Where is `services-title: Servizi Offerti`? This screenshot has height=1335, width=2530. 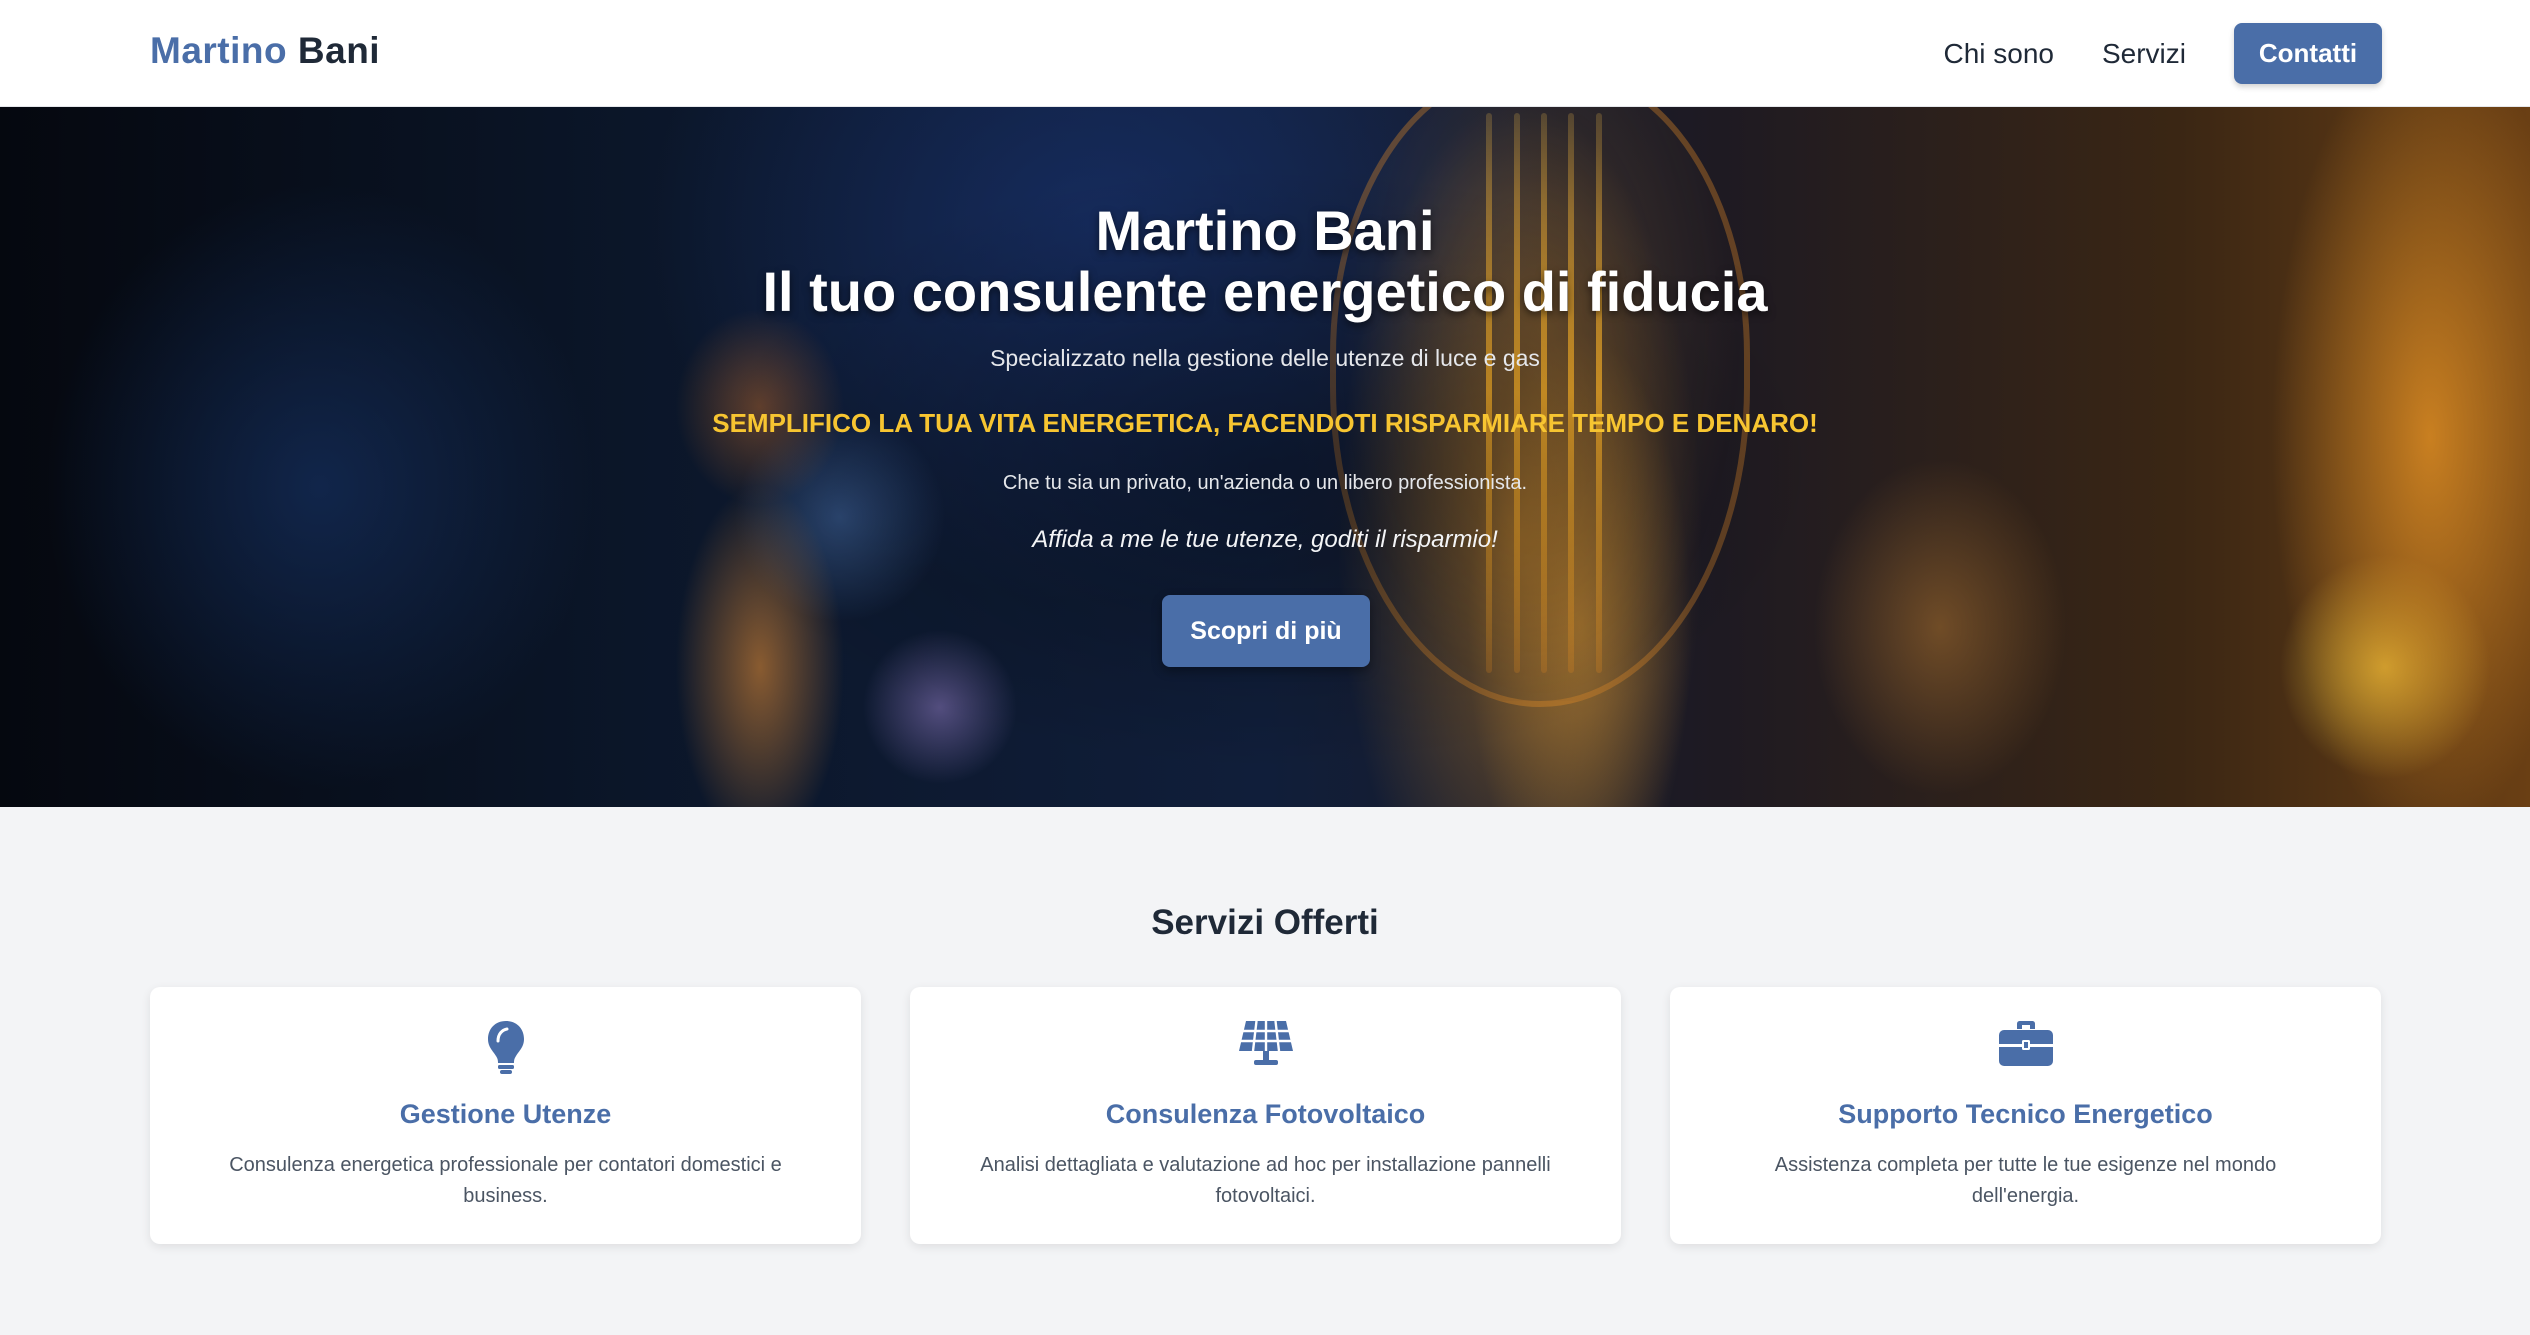
services-title: Servizi Offerti is located at coordinates (1265, 922).